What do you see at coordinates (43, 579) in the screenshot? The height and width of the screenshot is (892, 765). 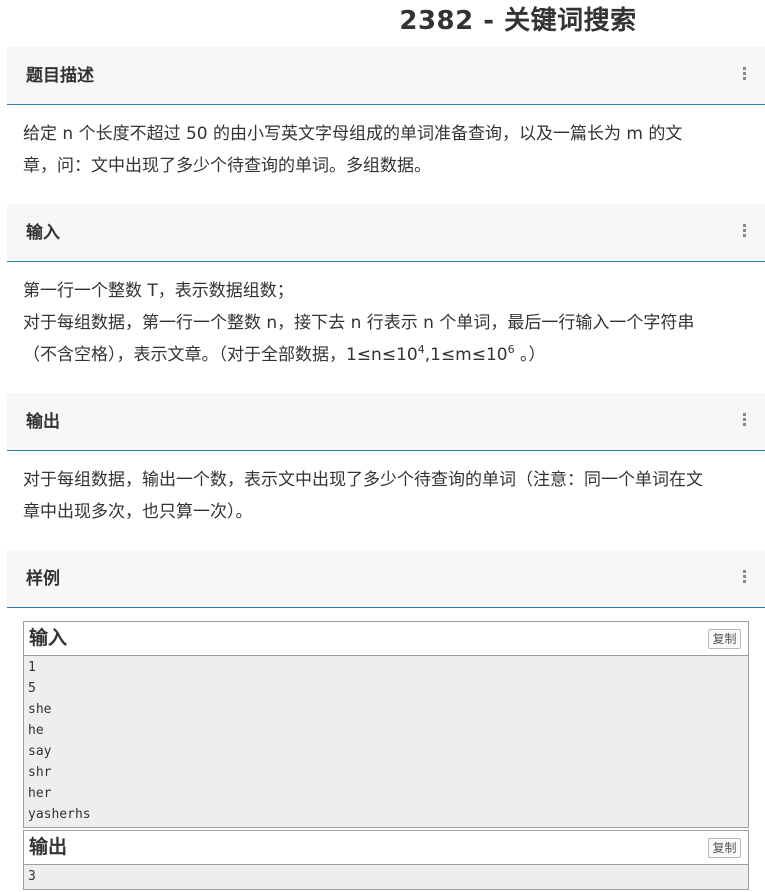 I see `section-title-sample: 样例` at bounding box center [43, 579].